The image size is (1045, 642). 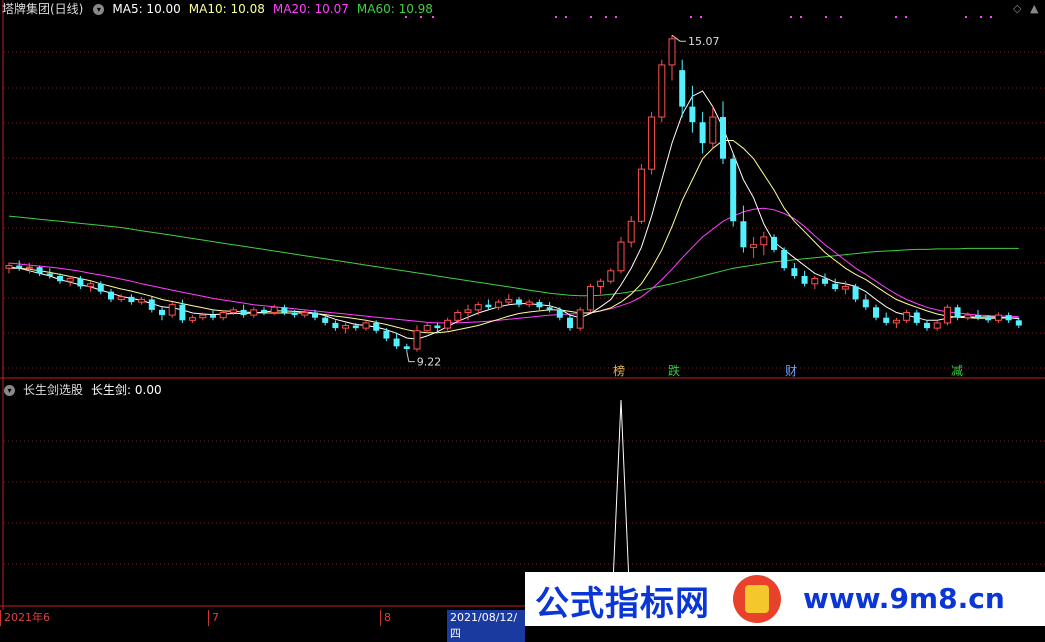 What do you see at coordinates (310, 9) in the screenshot?
I see `ma20-value: MA20: 10.07` at bounding box center [310, 9].